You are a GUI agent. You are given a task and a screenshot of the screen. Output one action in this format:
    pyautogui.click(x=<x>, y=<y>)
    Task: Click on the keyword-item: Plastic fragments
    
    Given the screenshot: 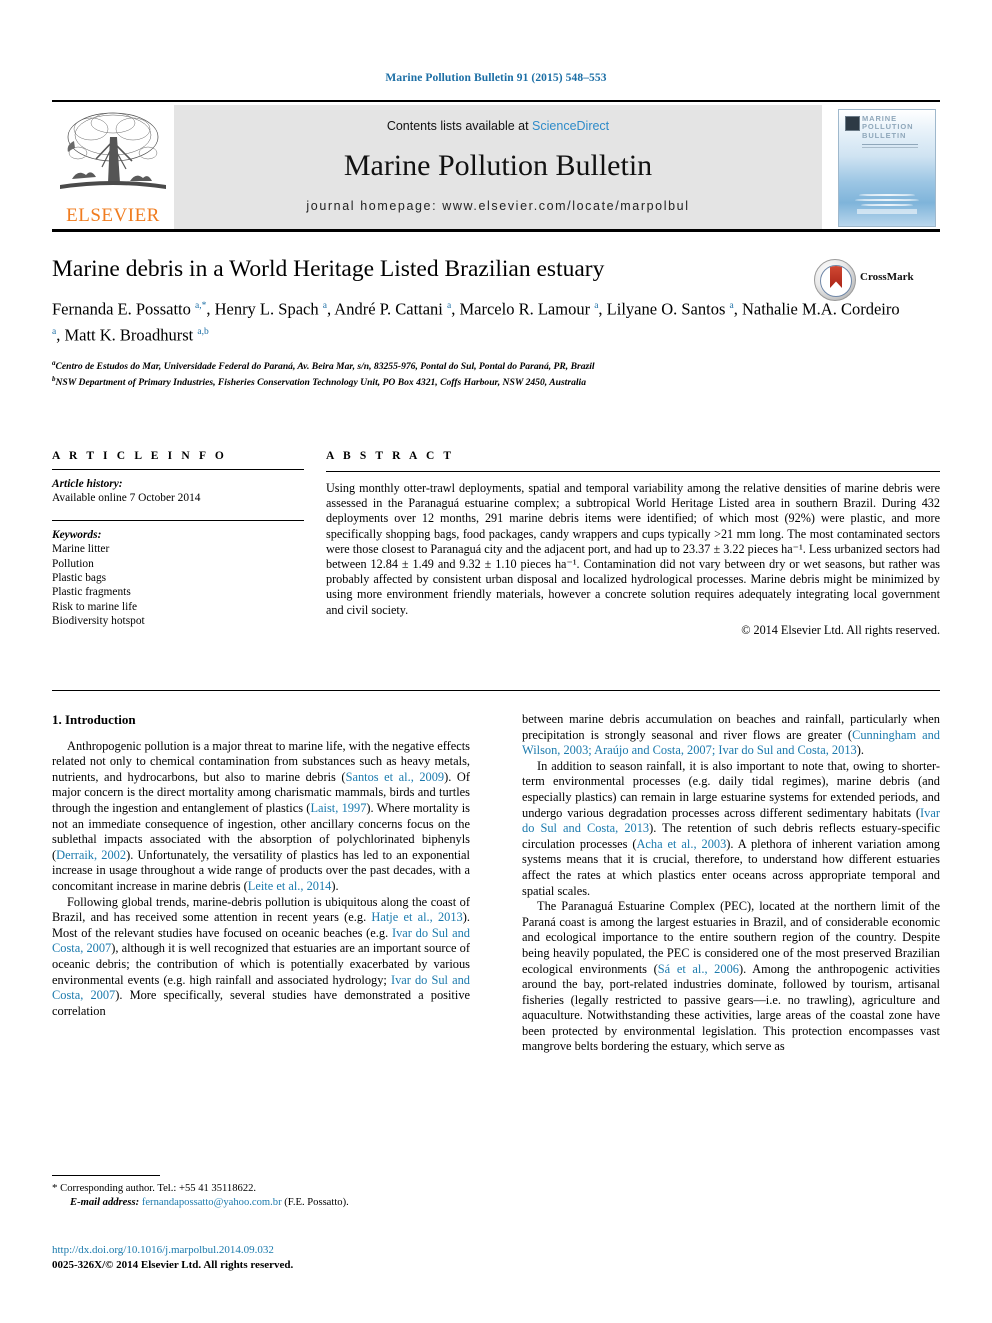 What is the action you would take?
    pyautogui.click(x=91, y=592)
    